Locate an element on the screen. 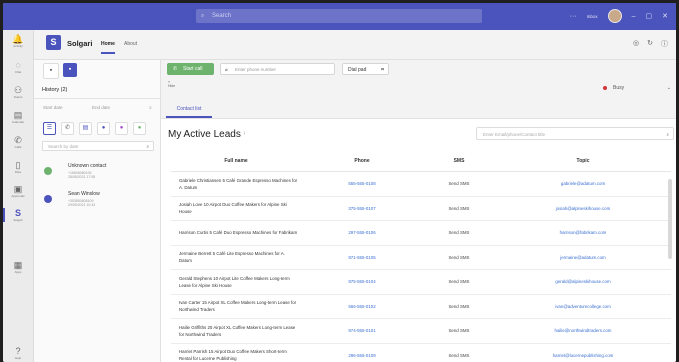 This screenshot has height=362, width=679. column-header-full-name: Full name is located at coordinates (236, 161).